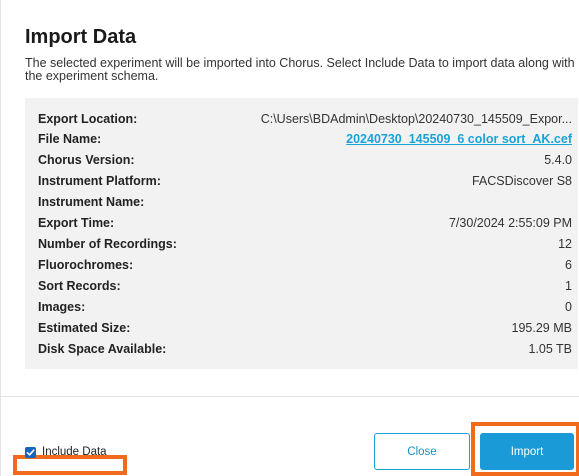 The width and height of the screenshot is (579, 476). Describe the element at coordinates (568, 286) in the screenshot. I see `sort-records-value: 1` at that location.